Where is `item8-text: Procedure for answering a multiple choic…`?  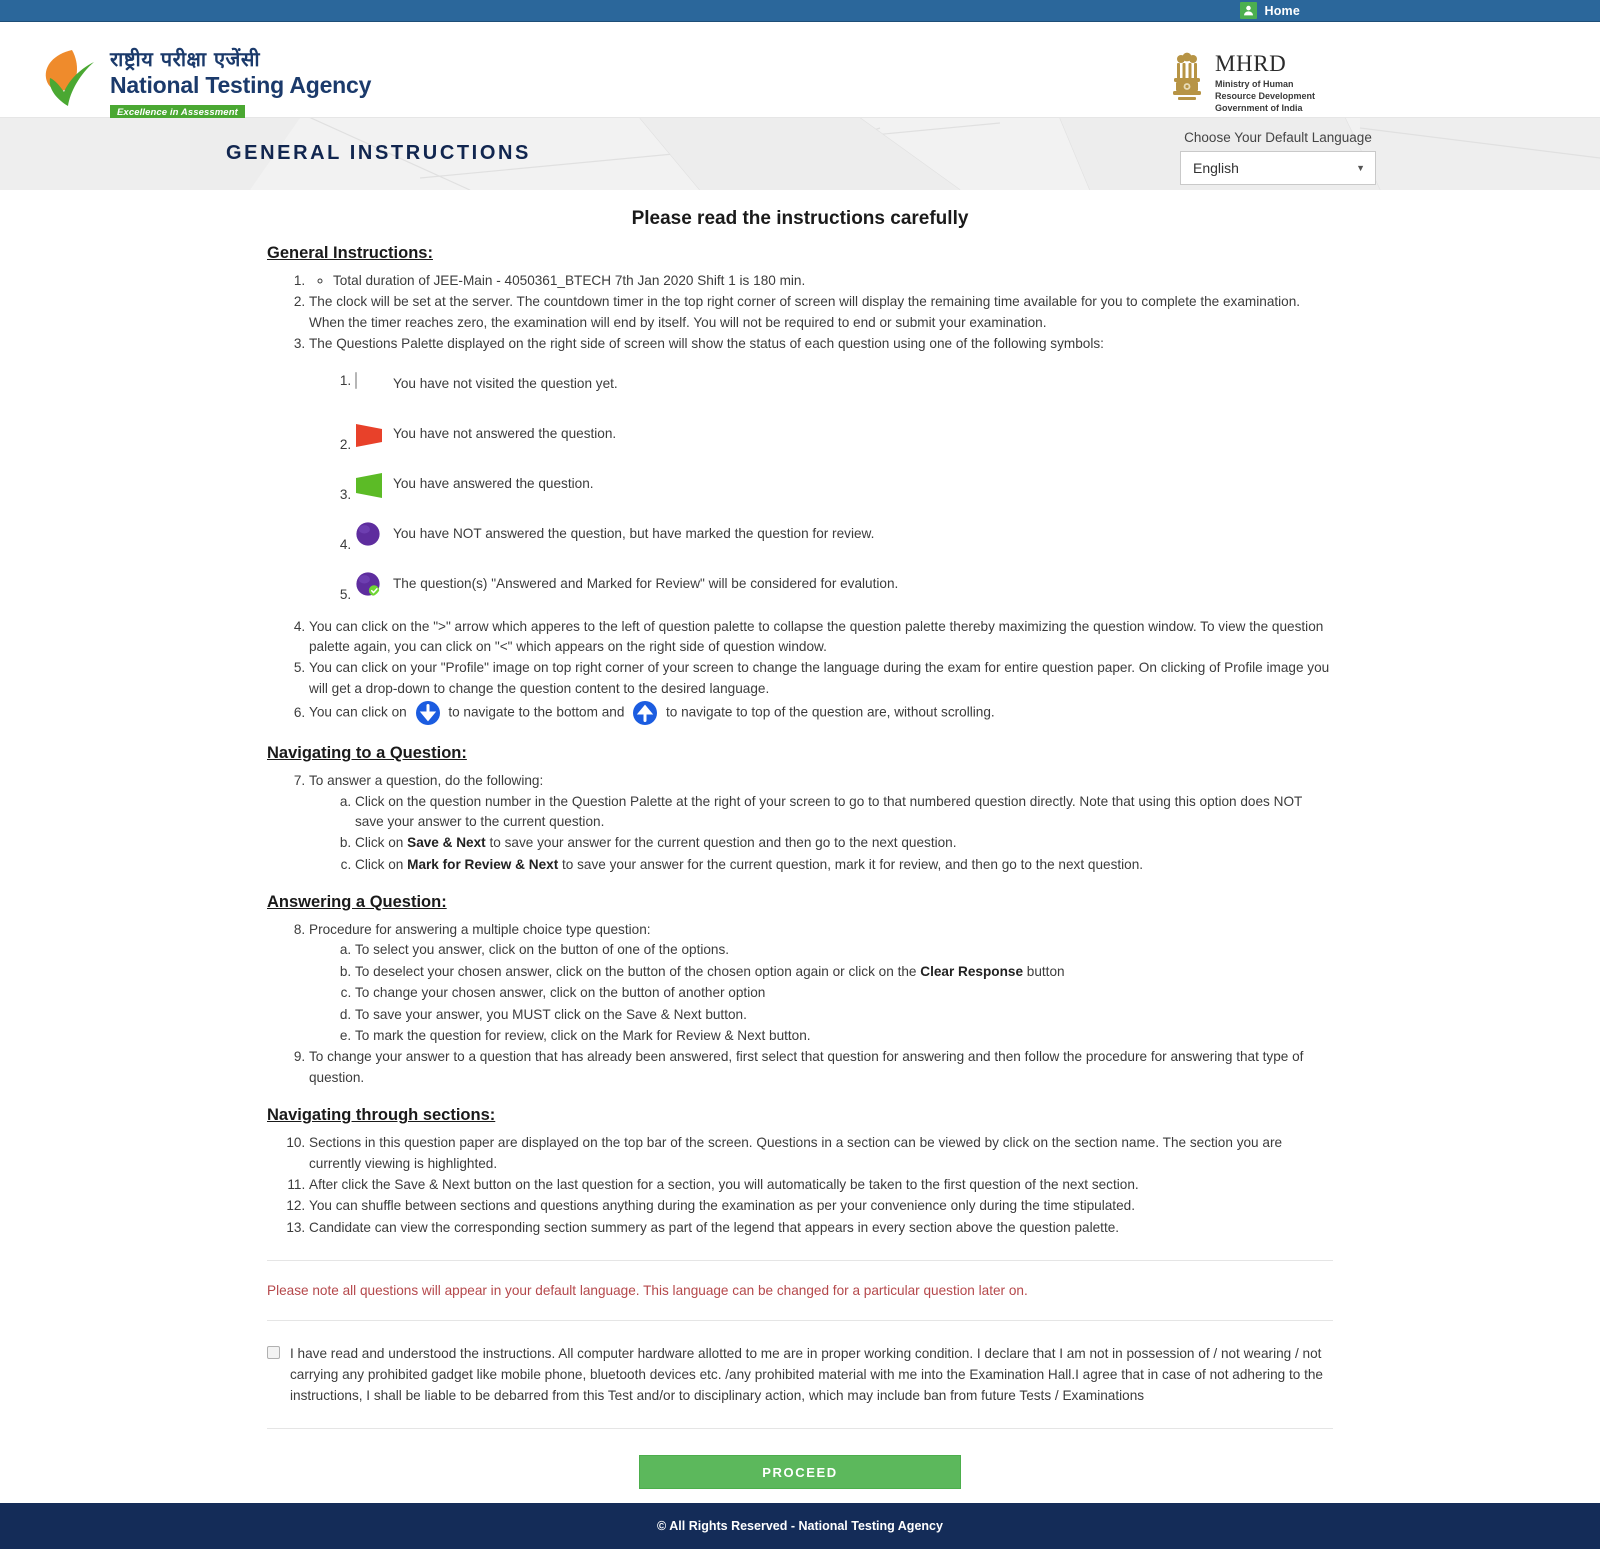 item8-text: Procedure for answering a multiple choic… is located at coordinates (480, 930).